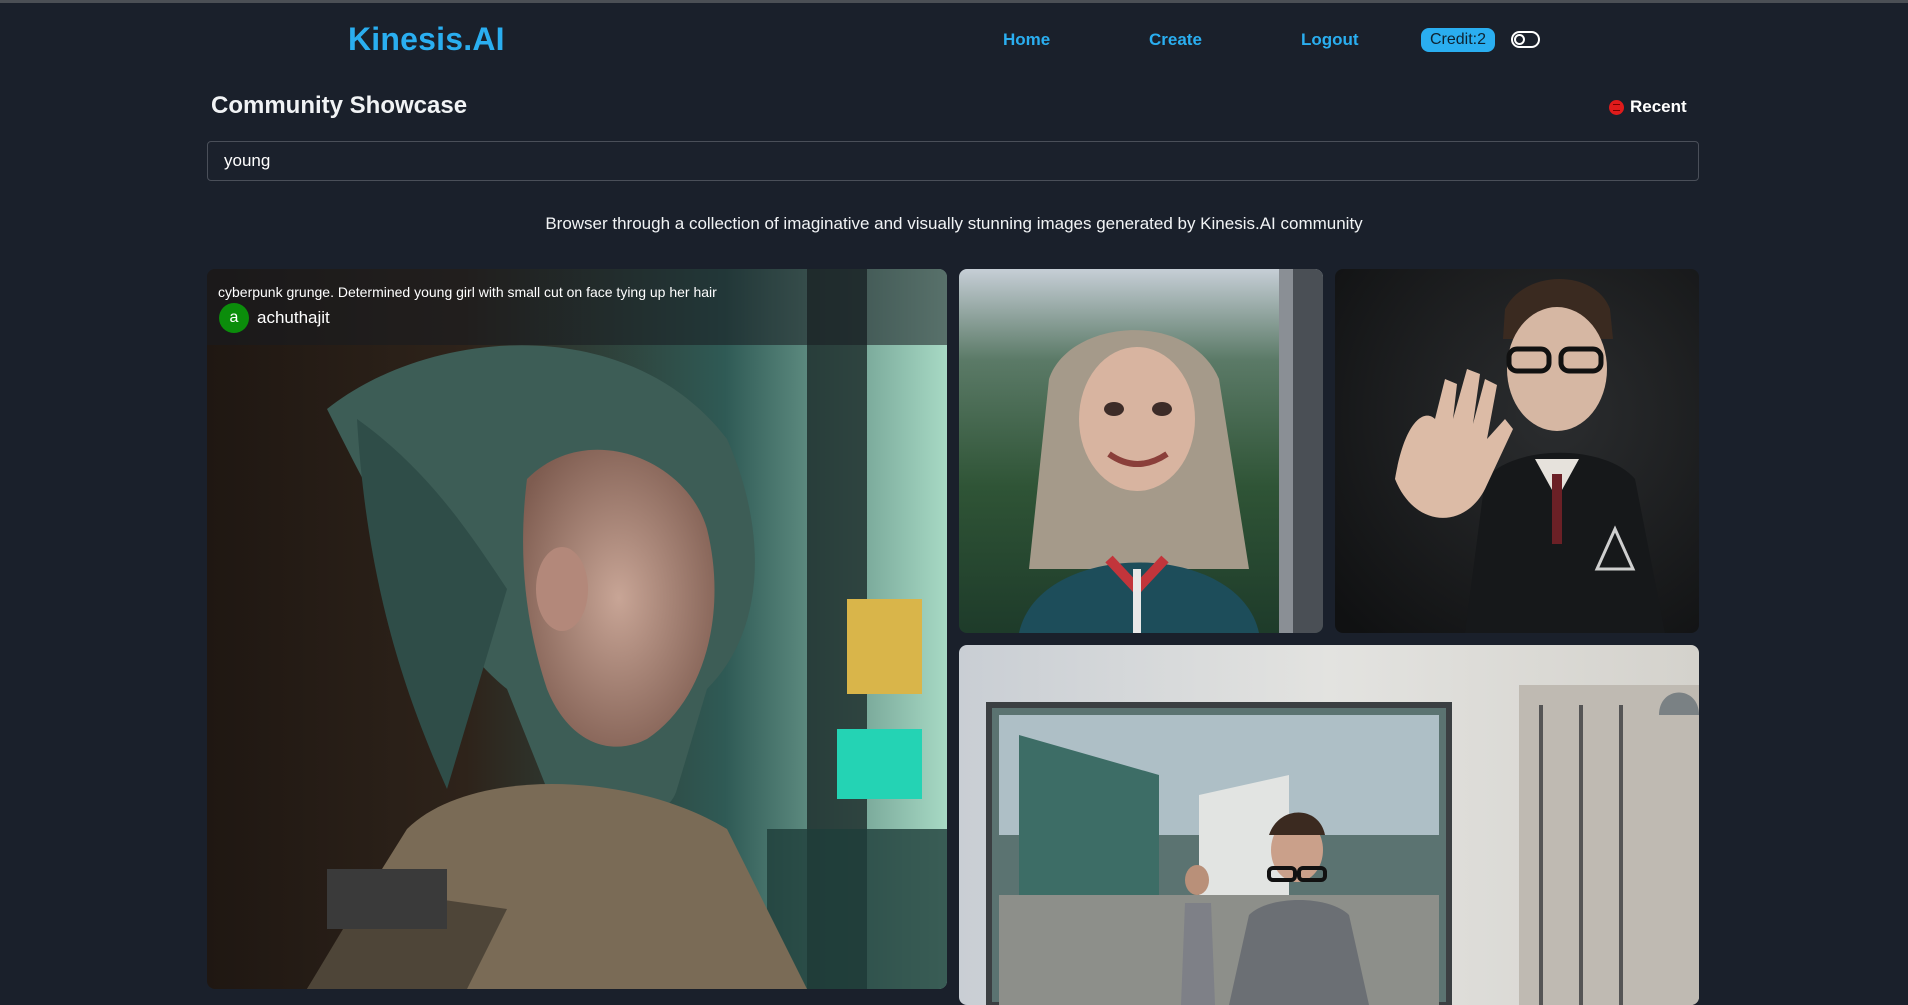 The height and width of the screenshot is (1005, 1908). Describe the element at coordinates (953, 161) in the screenshot. I see `search-input` at that location.